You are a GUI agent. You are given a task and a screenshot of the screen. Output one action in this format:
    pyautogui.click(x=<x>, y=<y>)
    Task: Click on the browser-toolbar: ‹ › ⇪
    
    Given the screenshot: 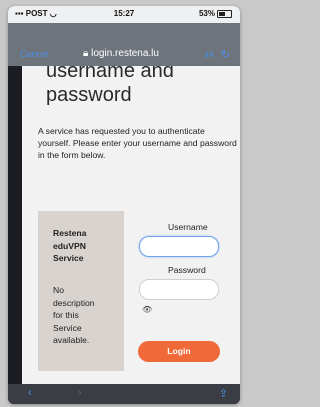 What is the action you would take?
    pyautogui.click(x=124, y=394)
    